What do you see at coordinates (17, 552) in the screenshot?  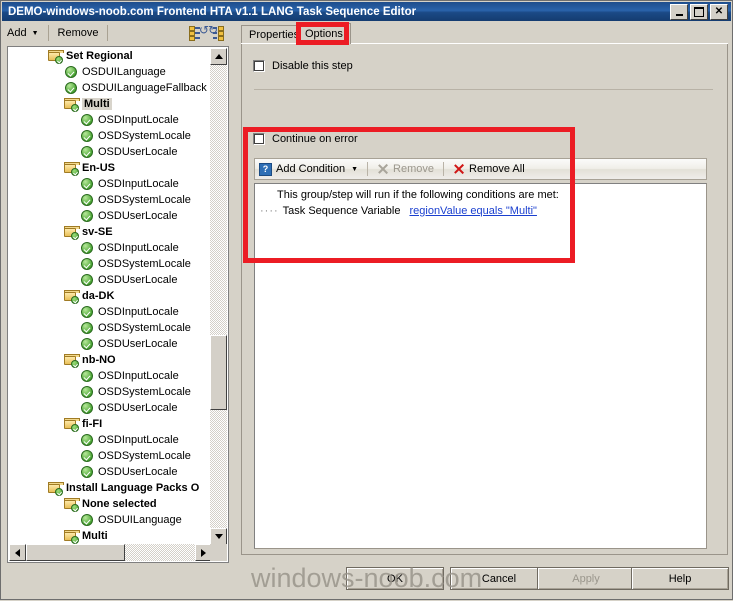 I see `scroll-left-arrow` at bounding box center [17, 552].